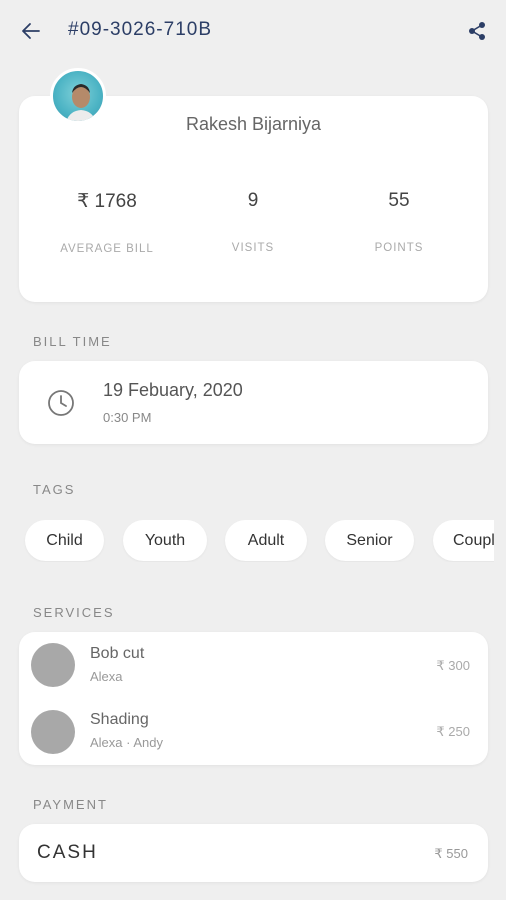 This screenshot has height=900, width=506. Describe the element at coordinates (70, 804) in the screenshot. I see `payment-section-label: PAYMENT` at that location.